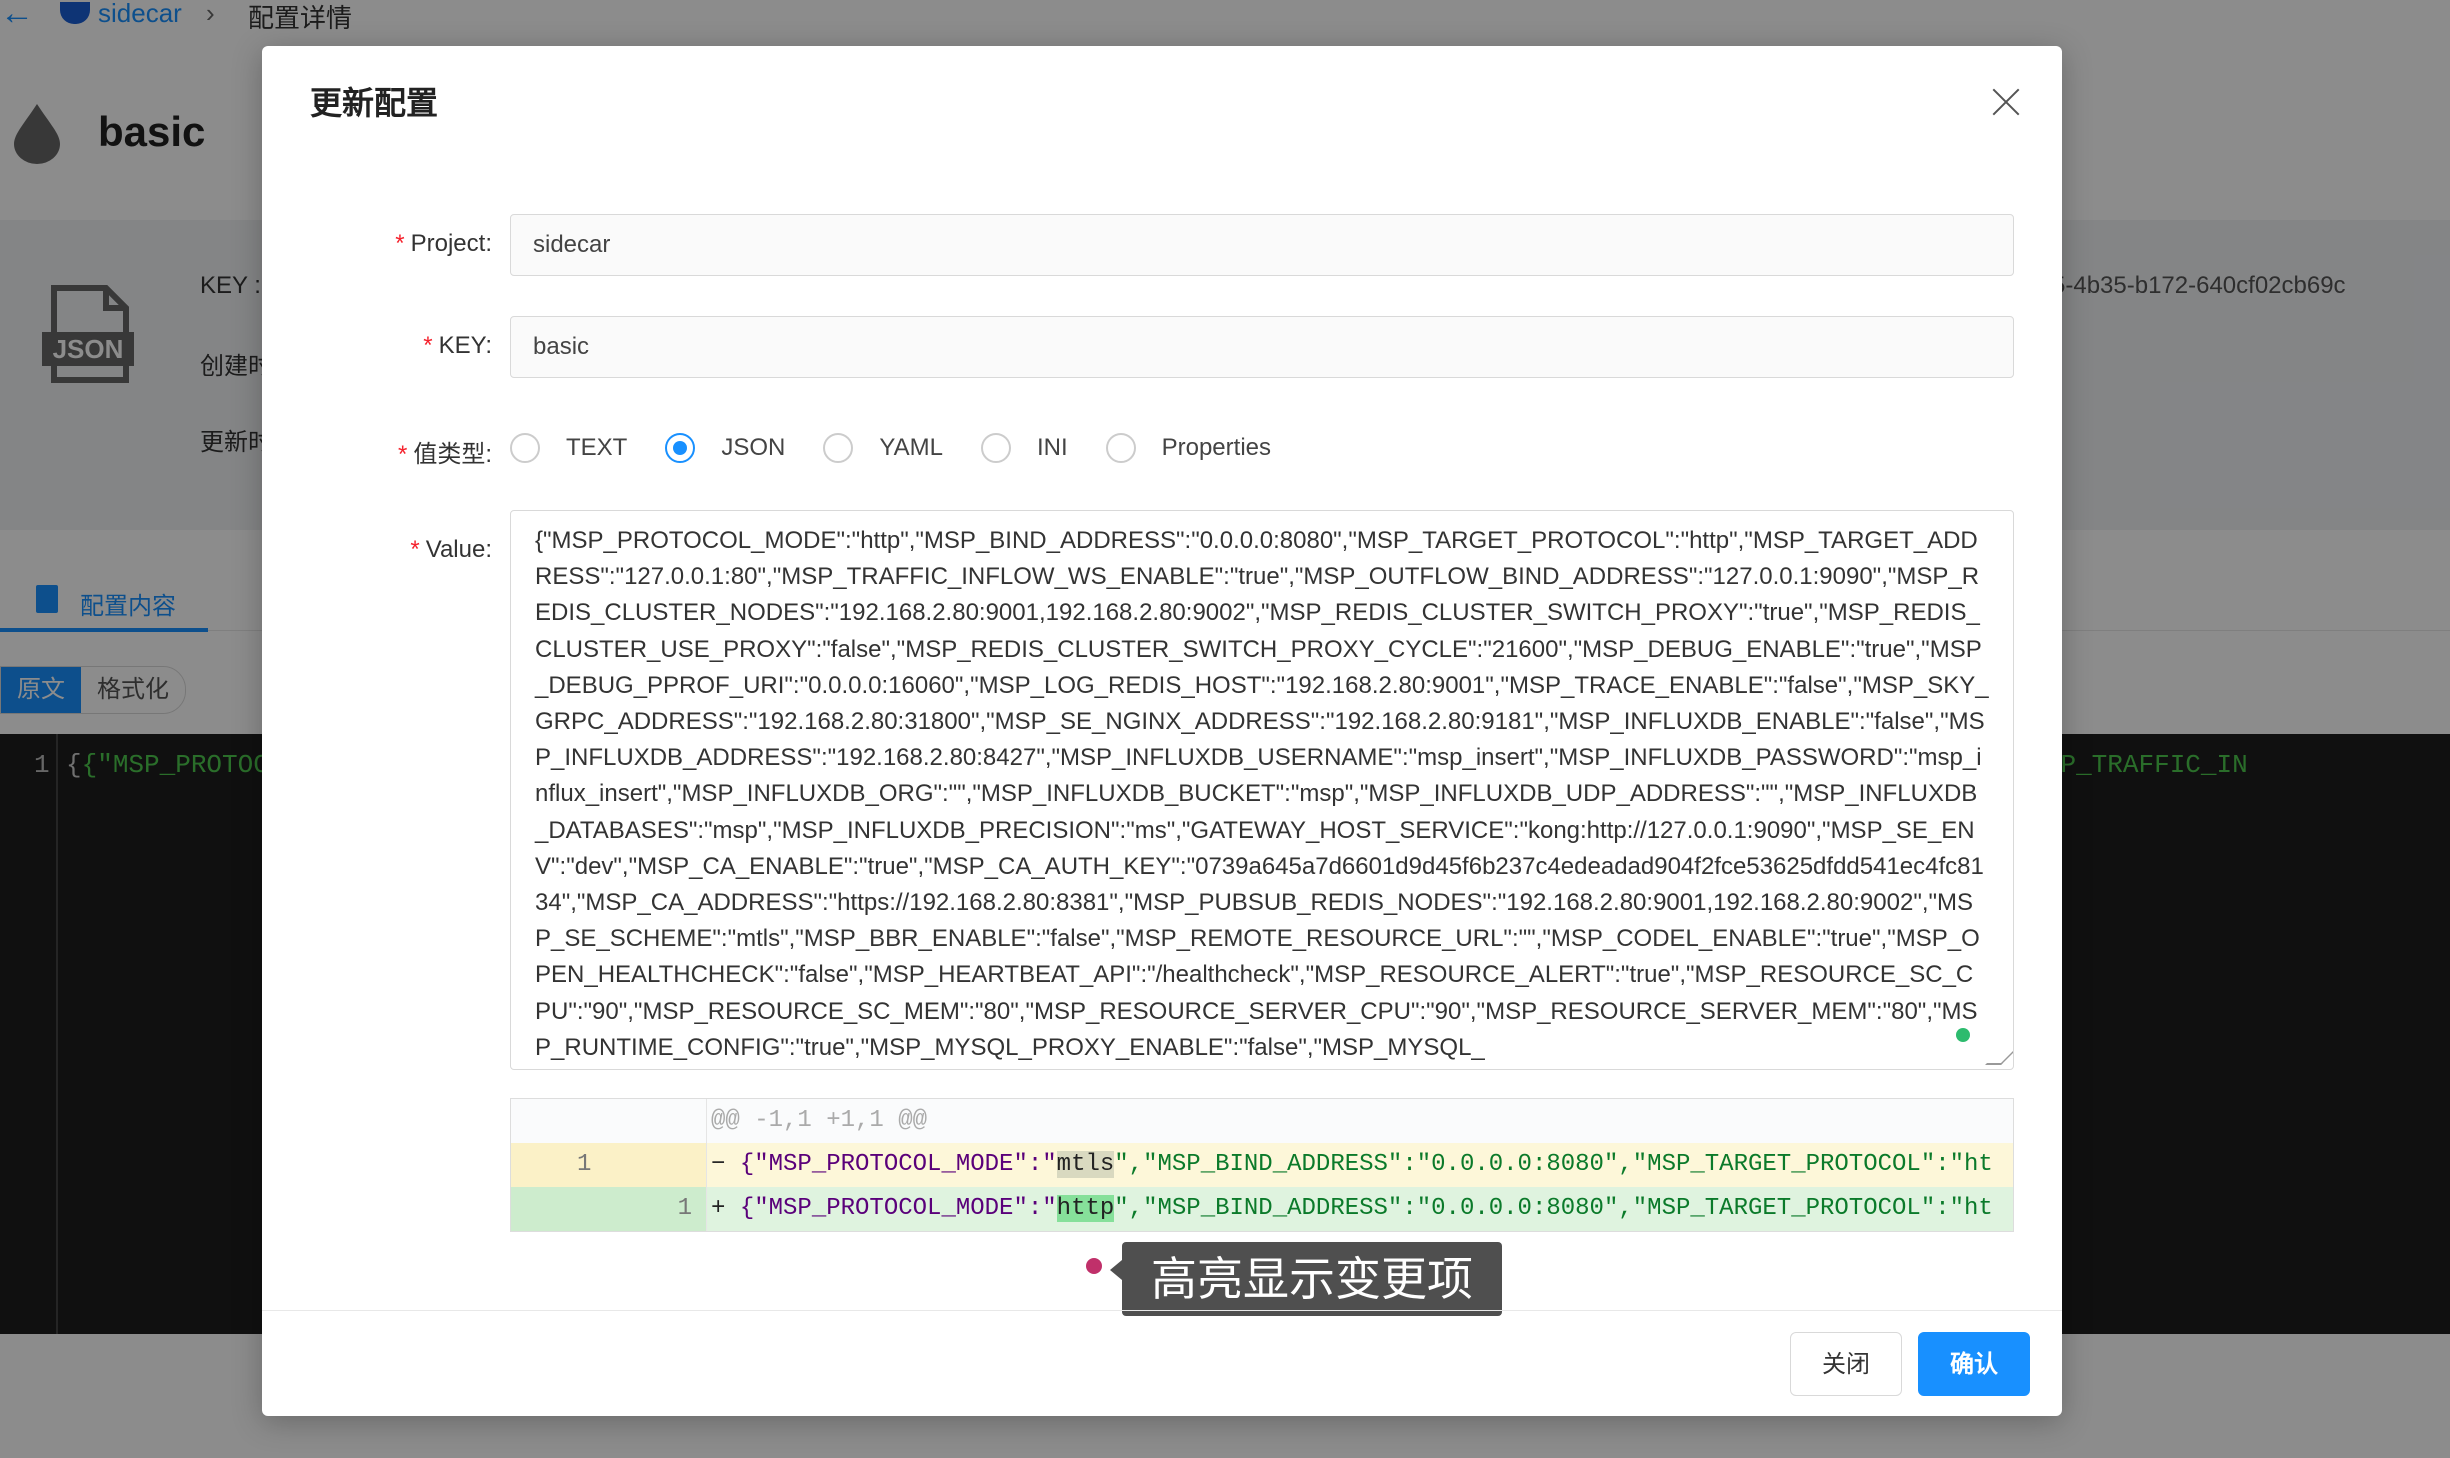 The height and width of the screenshot is (1458, 2450). What do you see at coordinates (444, 454) in the screenshot?
I see `value-type-label: * 值类型:` at bounding box center [444, 454].